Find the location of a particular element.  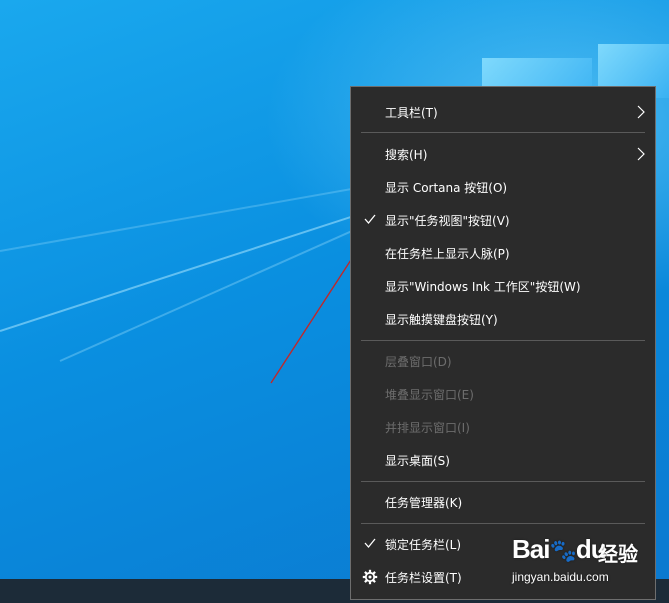

baidu-jingyan-watermark: Bai🐾du 经验 jingyan.baidu.com is located at coordinates (585, 560).